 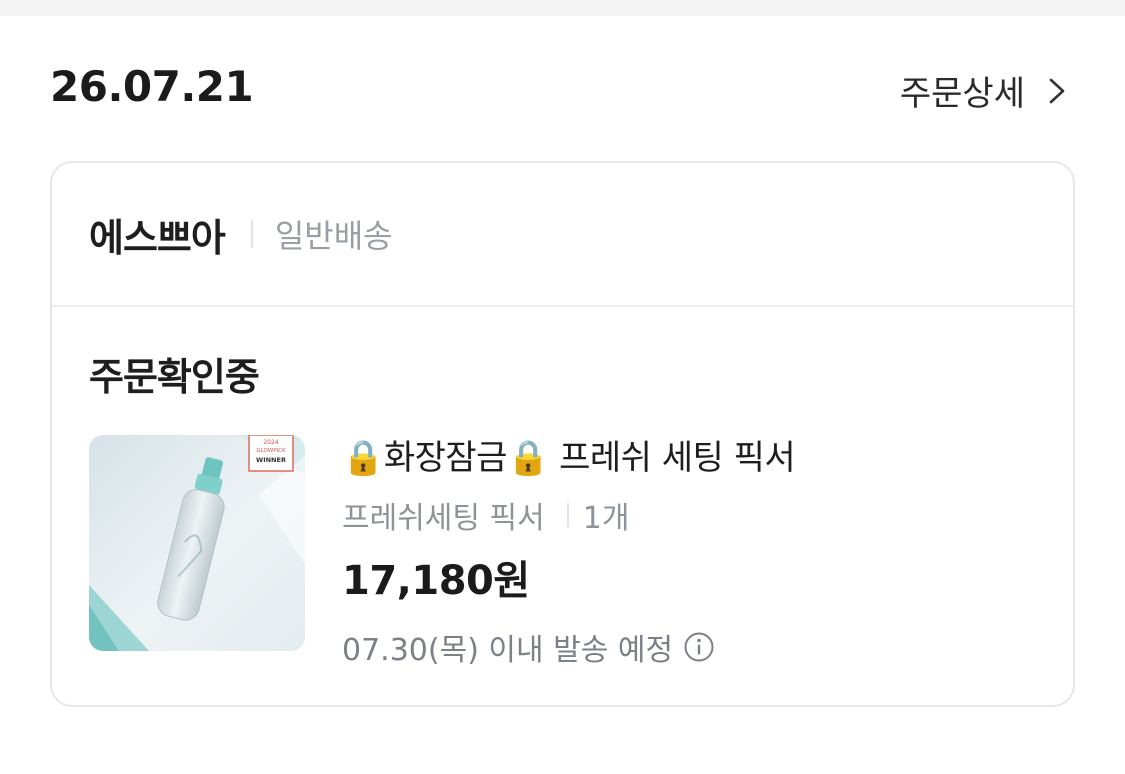 I want to click on order-detail-label: 주문상세, so click(x=962, y=94).